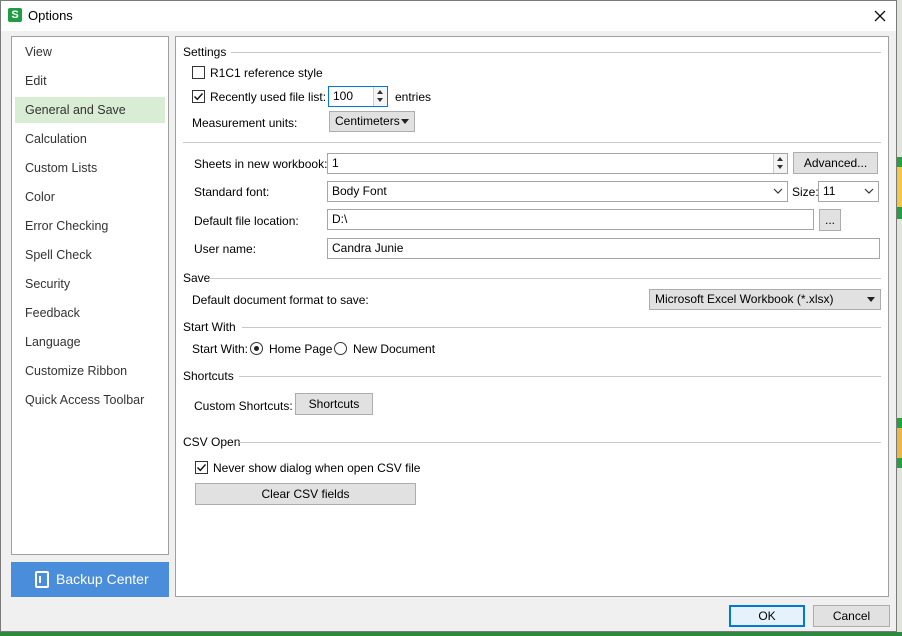 The height and width of the screenshot is (636, 902). Describe the element at coordinates (334, 404) in the screenshot. I see `shortcuts-button: Shortcuts` at that location.